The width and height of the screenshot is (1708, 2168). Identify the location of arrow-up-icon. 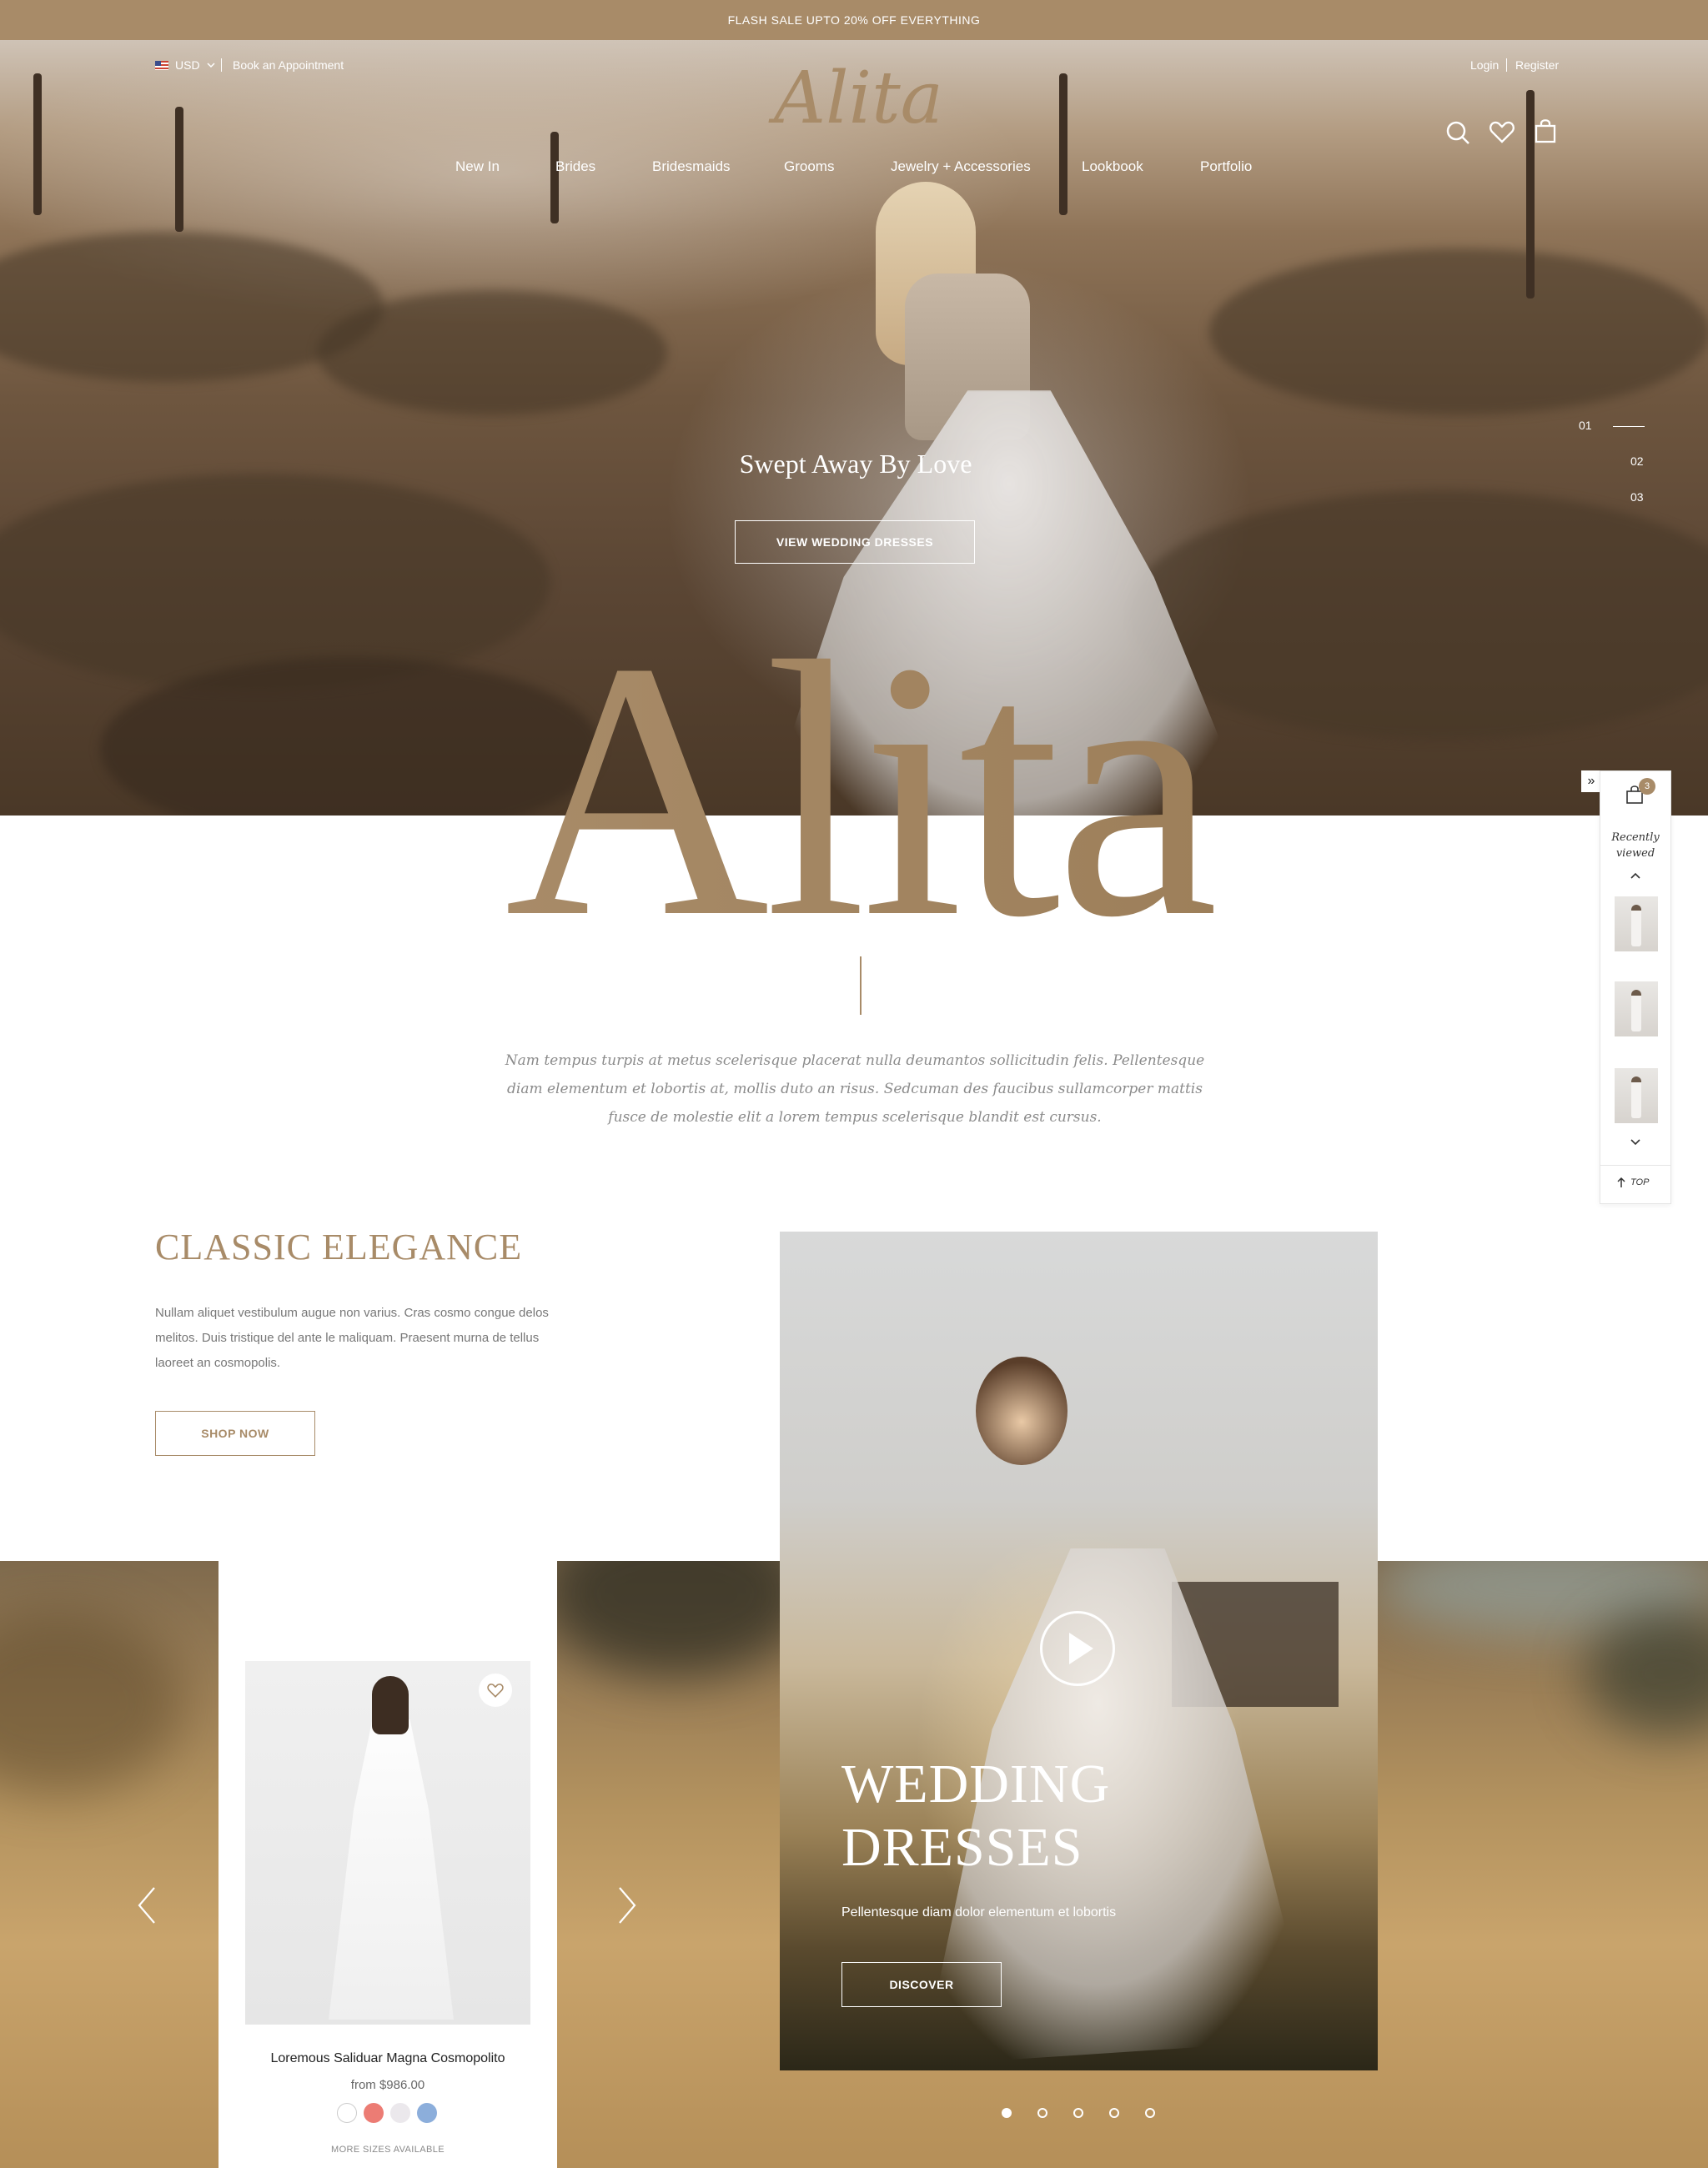
(1621, 1182).